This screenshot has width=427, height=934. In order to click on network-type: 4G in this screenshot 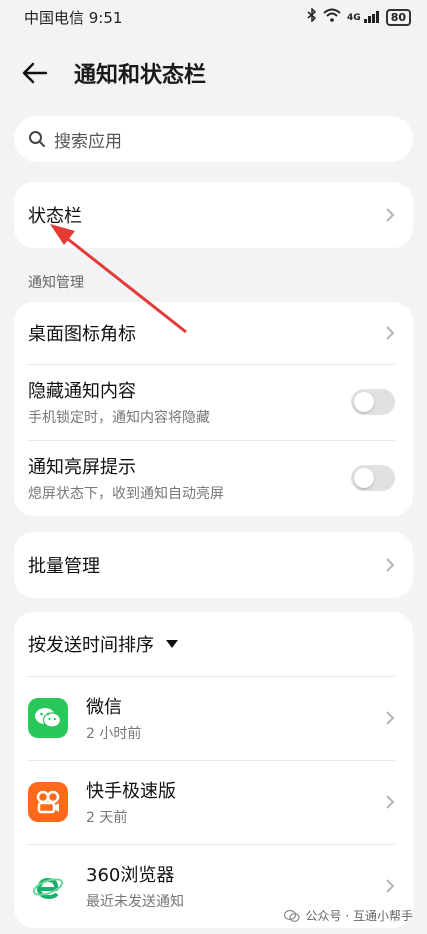, I will do `click(354, 18)`.